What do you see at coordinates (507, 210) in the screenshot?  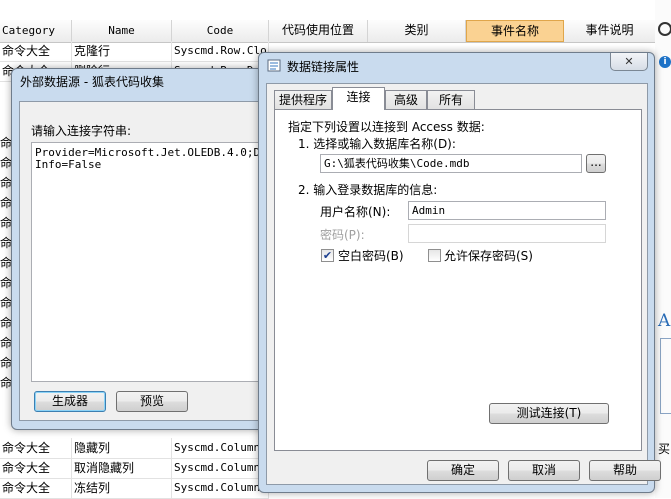 I see `user-name-input: Admin` at bounding box center [507, 210].